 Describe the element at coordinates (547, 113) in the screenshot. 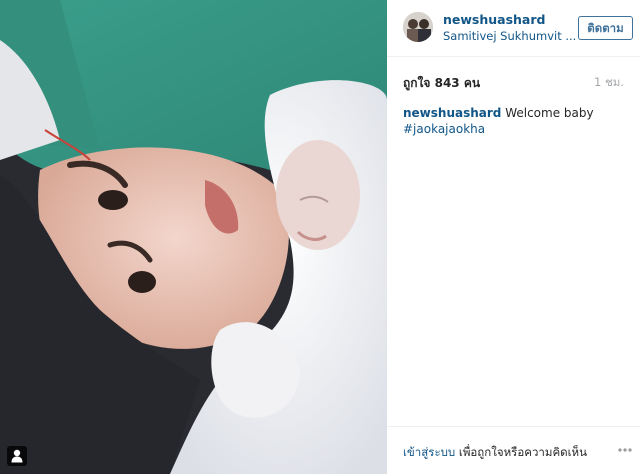

I see `caption-text: Welcome baby` at that location.